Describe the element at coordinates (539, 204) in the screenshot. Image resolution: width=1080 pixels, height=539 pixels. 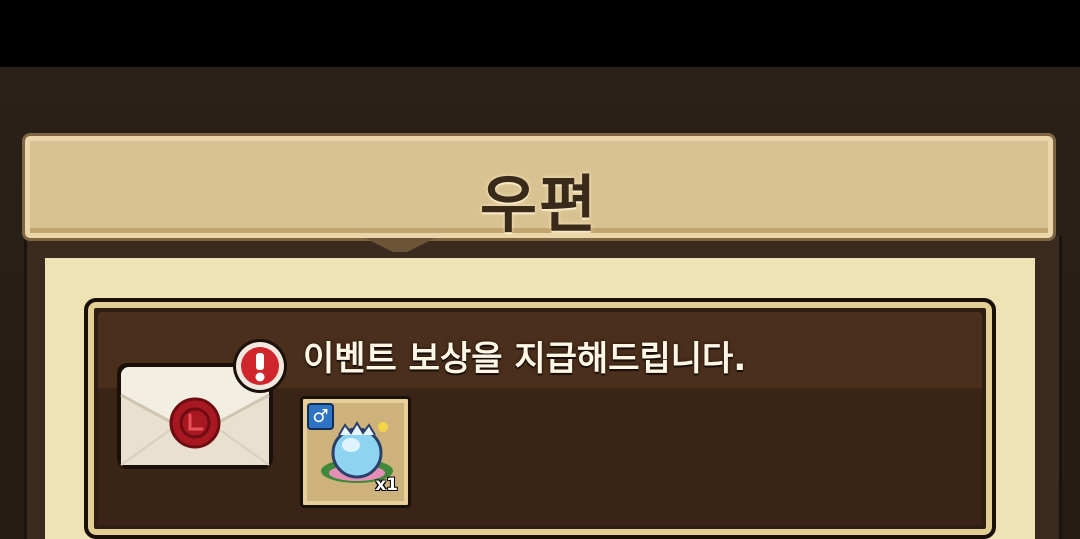
I see `page-title: 우편` at that location.